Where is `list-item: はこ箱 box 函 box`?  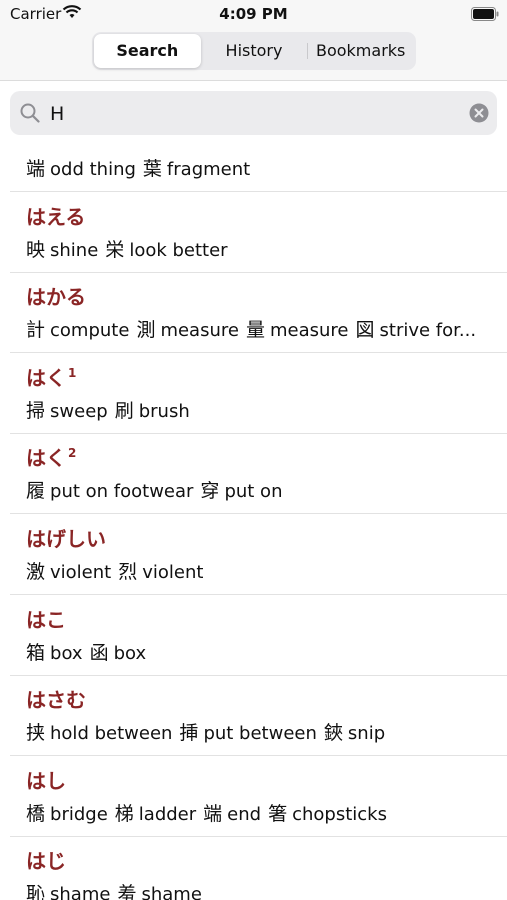 list-item: はこ箱 box 函 box is located at coordinates (253, 636).